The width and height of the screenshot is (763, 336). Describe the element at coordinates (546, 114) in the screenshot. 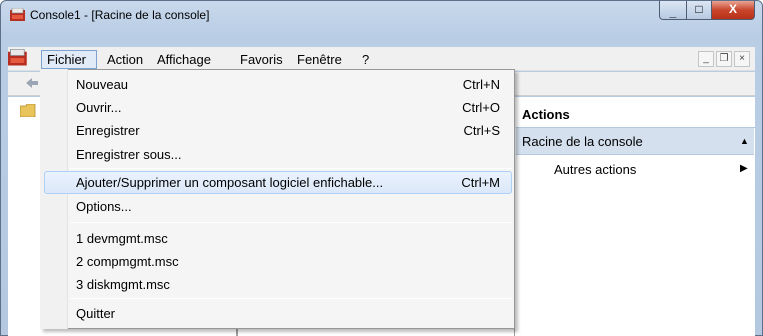

I see `actions-title: Actions` at that location.